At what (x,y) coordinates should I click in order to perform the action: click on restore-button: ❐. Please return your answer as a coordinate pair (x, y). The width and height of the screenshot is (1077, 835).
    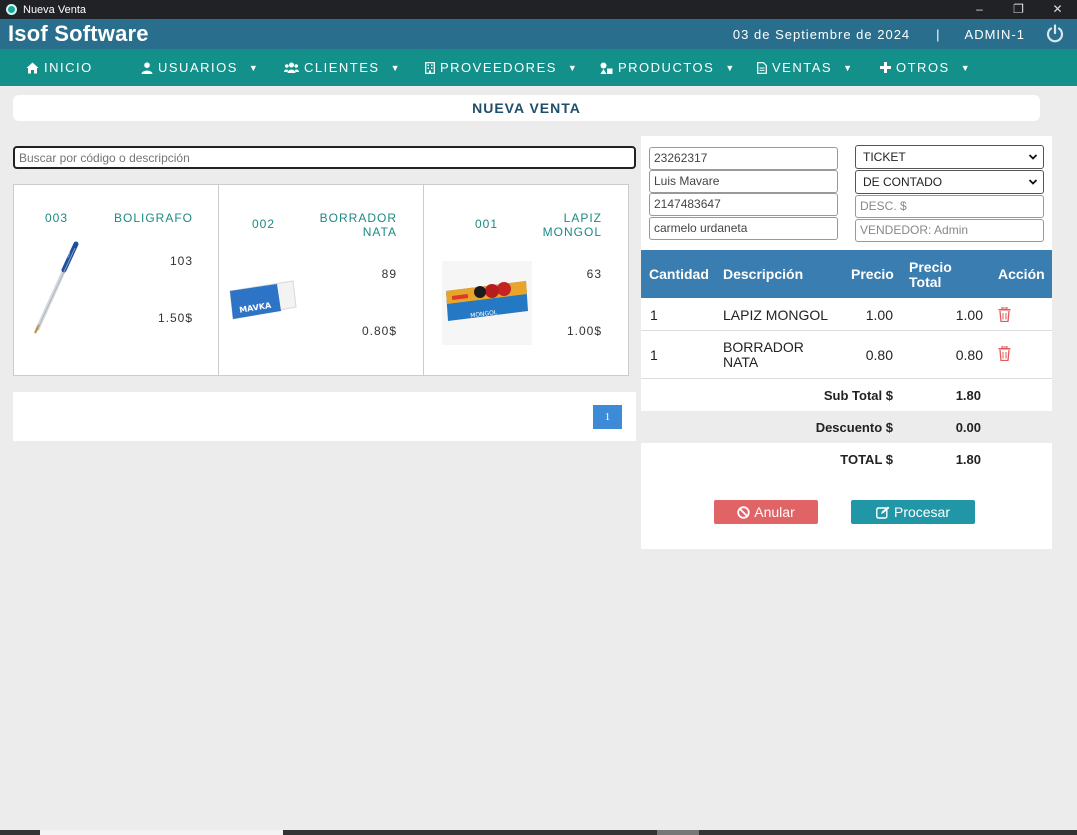
    Looking at the image, I should click on (1018, 9).